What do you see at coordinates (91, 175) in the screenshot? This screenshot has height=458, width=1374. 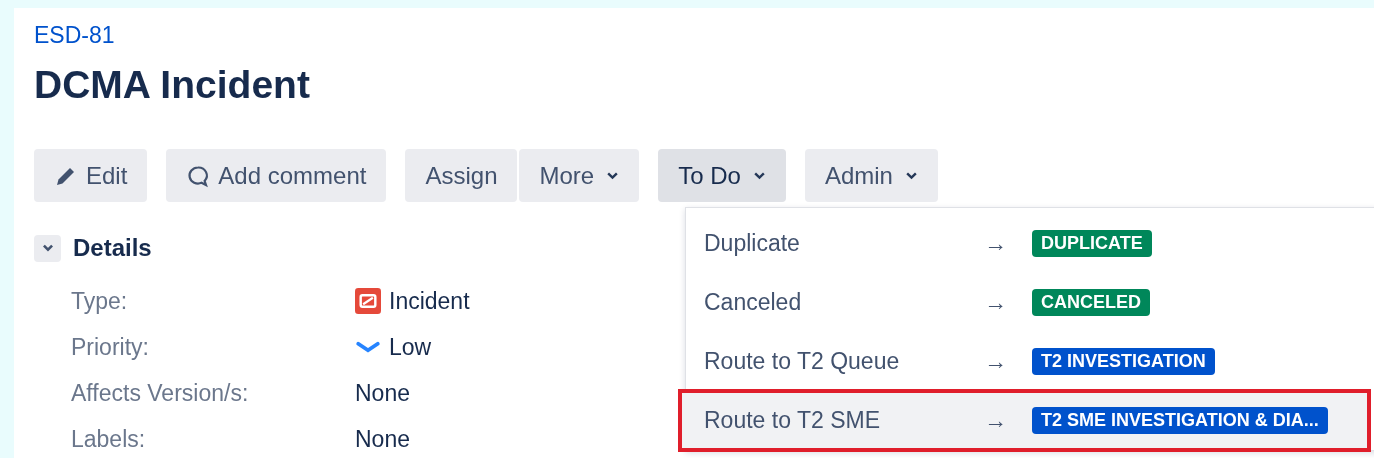 I see `edit-button: Edit` at bounding box center [91, 175].